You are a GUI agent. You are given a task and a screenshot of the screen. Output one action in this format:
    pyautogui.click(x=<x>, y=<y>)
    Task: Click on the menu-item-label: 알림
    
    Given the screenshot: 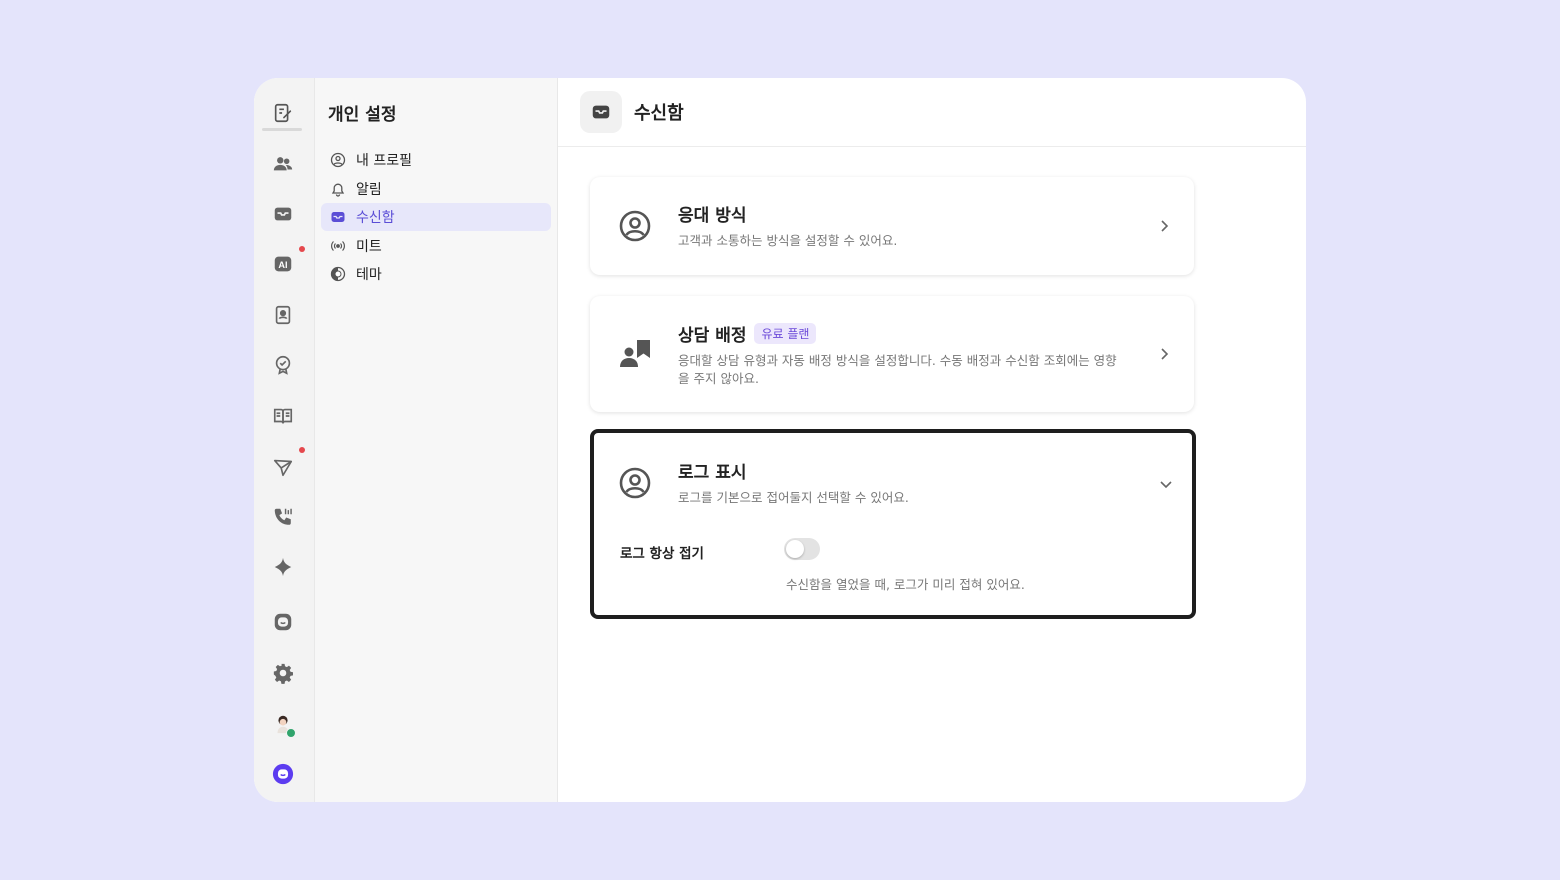 What is the action you would take?
    pyautogui.click(x=369, y=189)
    